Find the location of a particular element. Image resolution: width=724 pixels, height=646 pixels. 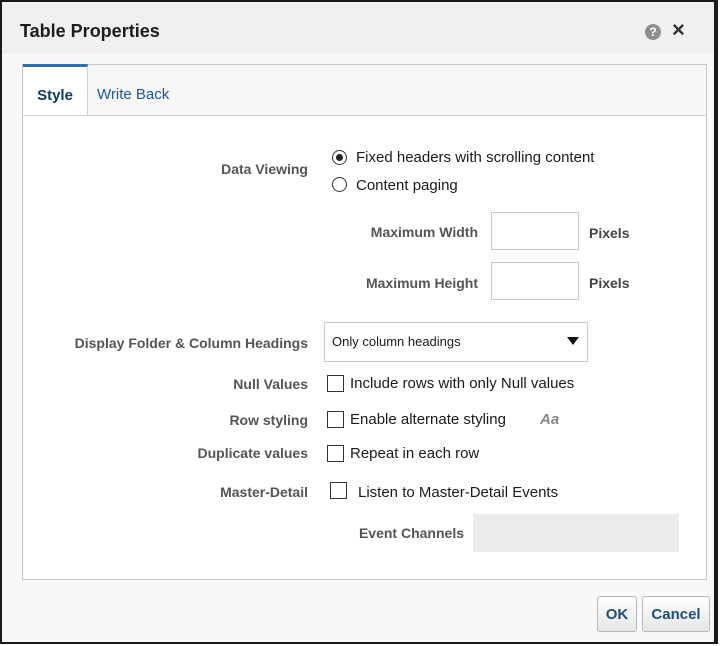

event-channels-label: Event Channels is located at coordinates (411, 533).